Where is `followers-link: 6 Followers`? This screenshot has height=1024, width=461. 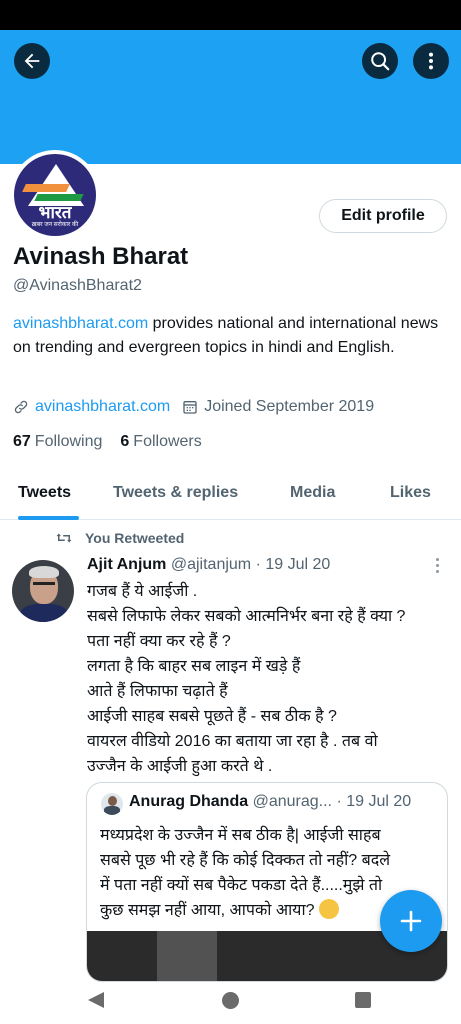 followers-link: 6 Followers is located at coordinates (160, 442).